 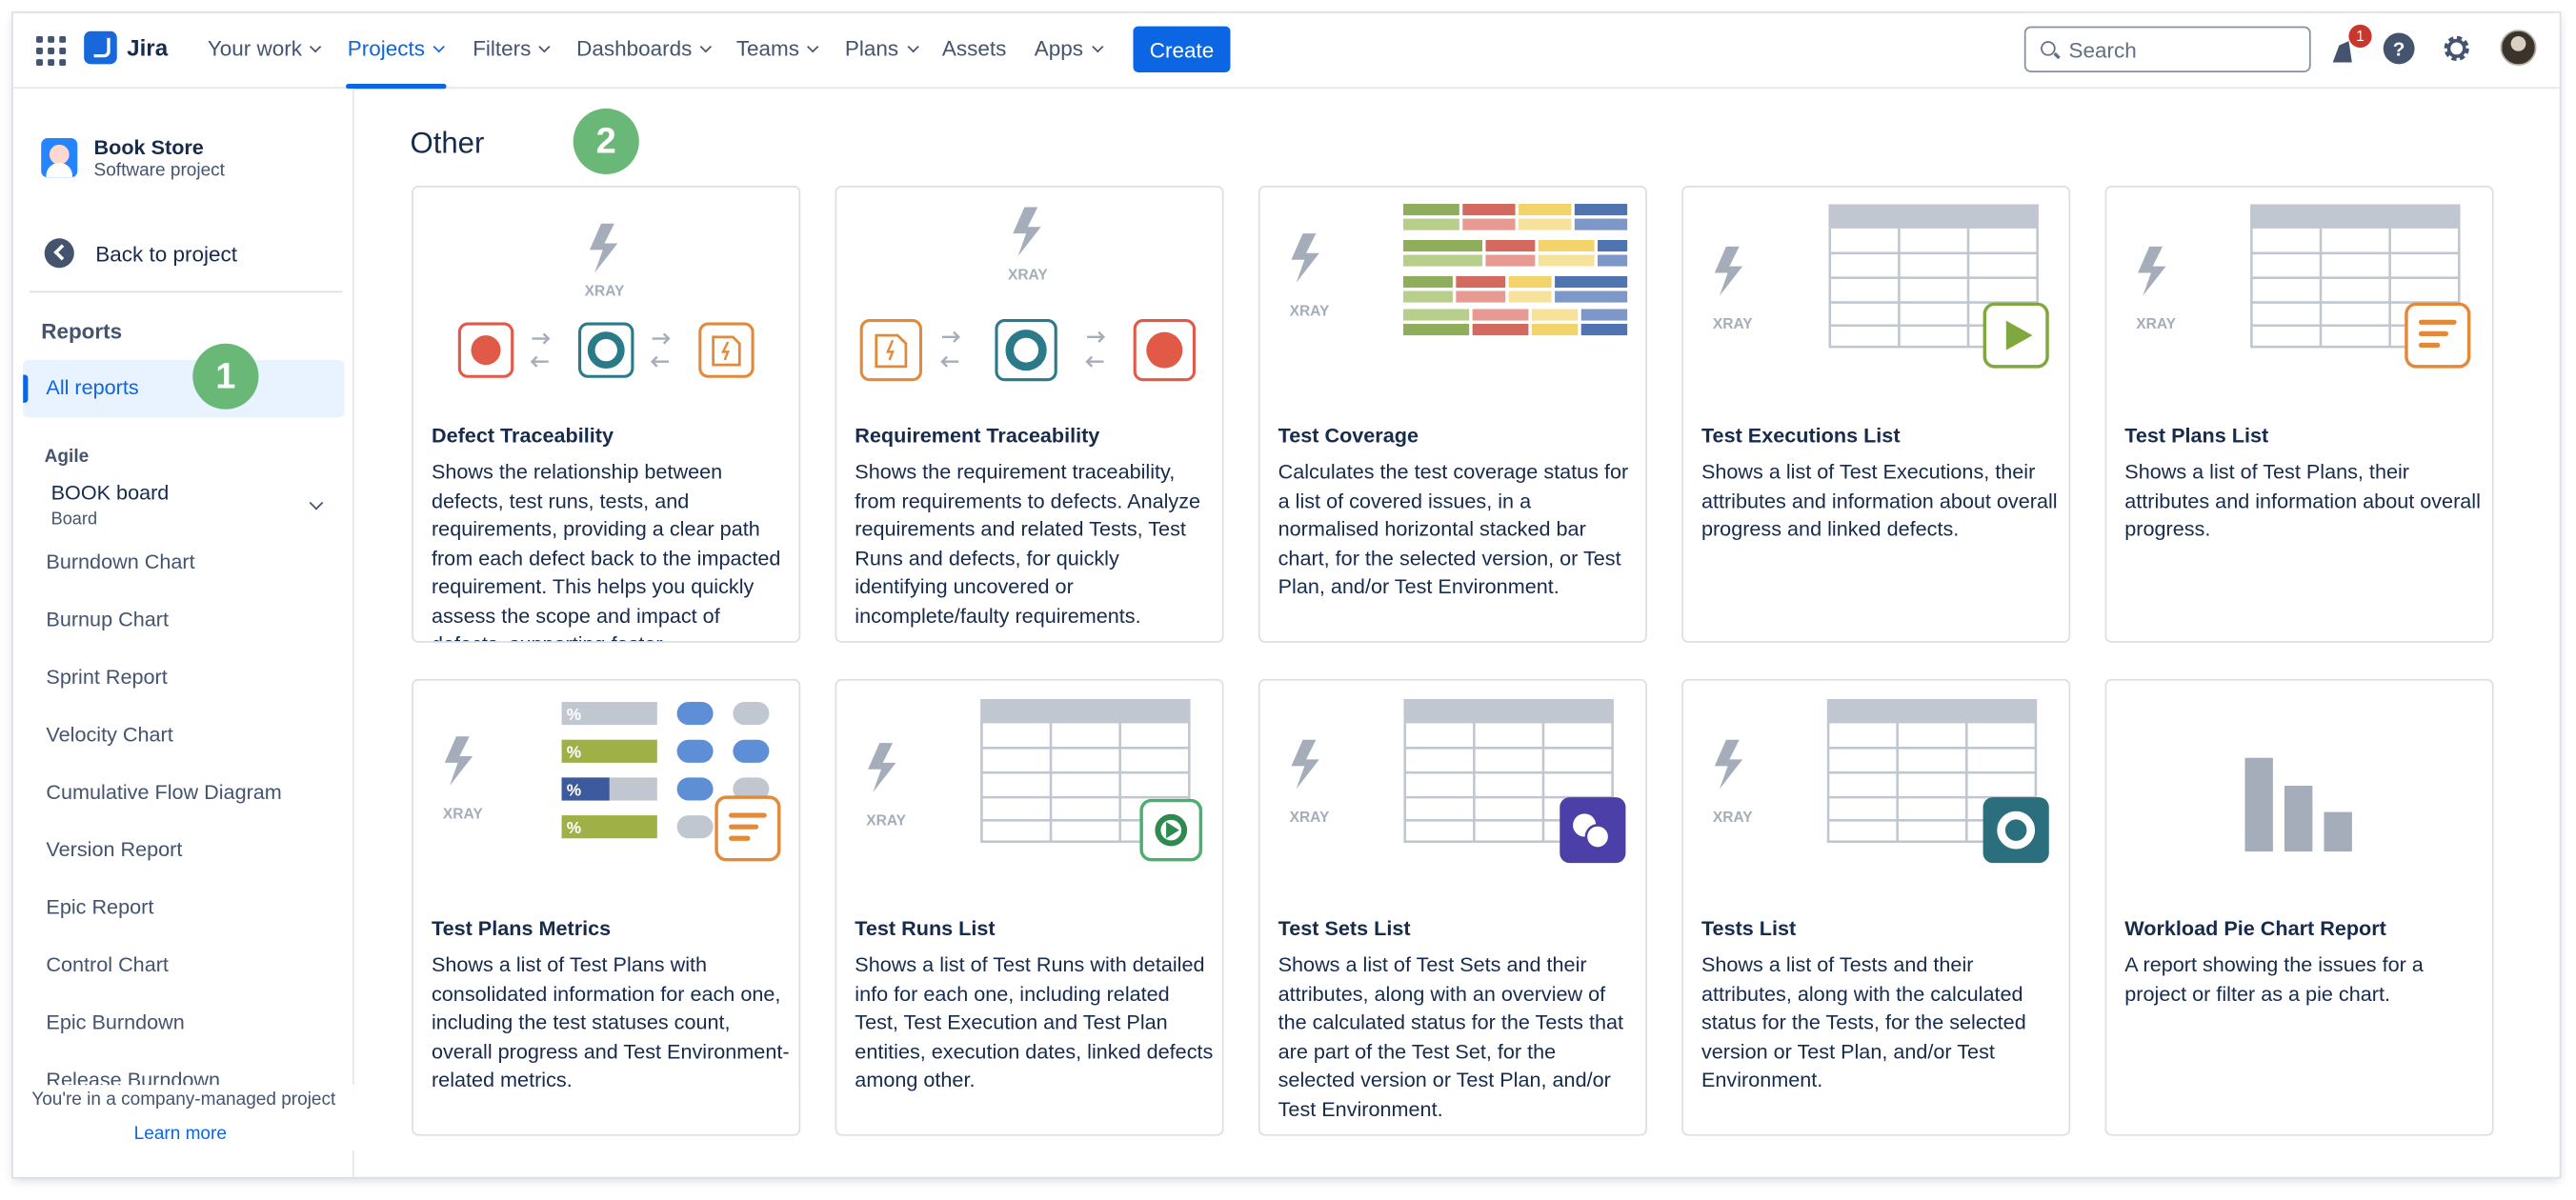 What do you see at coordinates (180, 1135) in the screenshot?
I see `learn-more-link: Learn more` at bounding box center [180, 1135].